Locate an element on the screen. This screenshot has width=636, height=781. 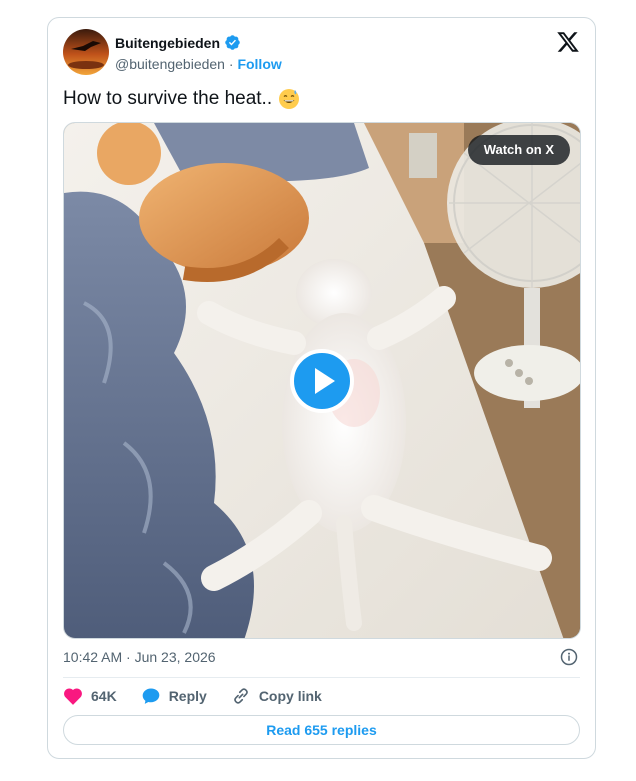
author-name-row: Buitengebieden is located at coordinates (178, 42).